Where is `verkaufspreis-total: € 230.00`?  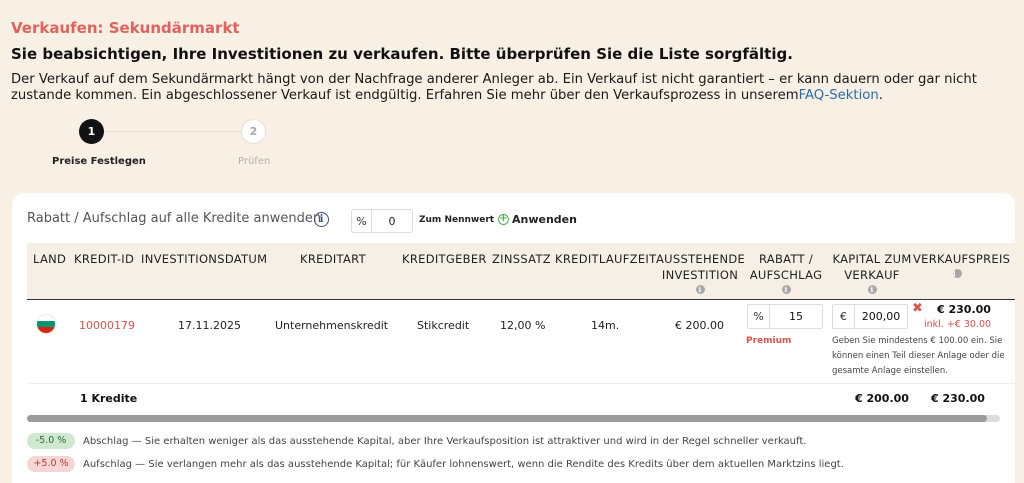
verkaufspreis-total: € 230.00 is located at coordinates (958, 398).